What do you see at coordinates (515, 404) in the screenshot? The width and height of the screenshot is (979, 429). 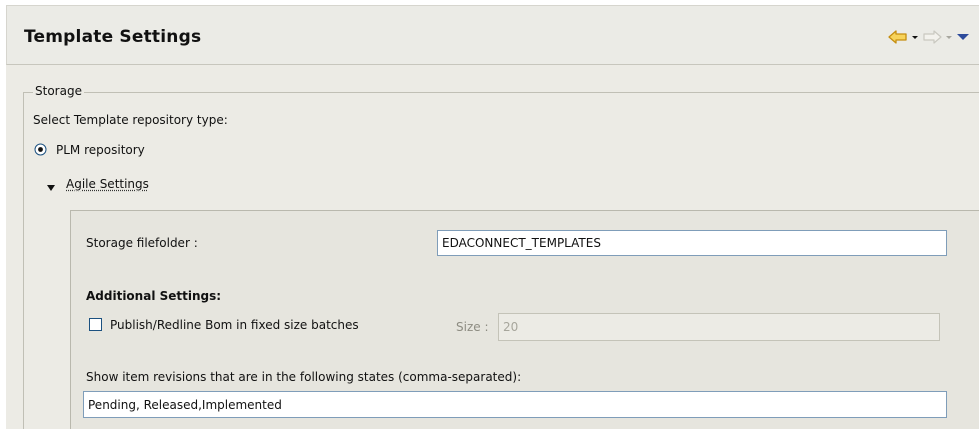 I see `item-revisions-states-input: Pending, Released,Implemented` at bounding box center [515, 404].